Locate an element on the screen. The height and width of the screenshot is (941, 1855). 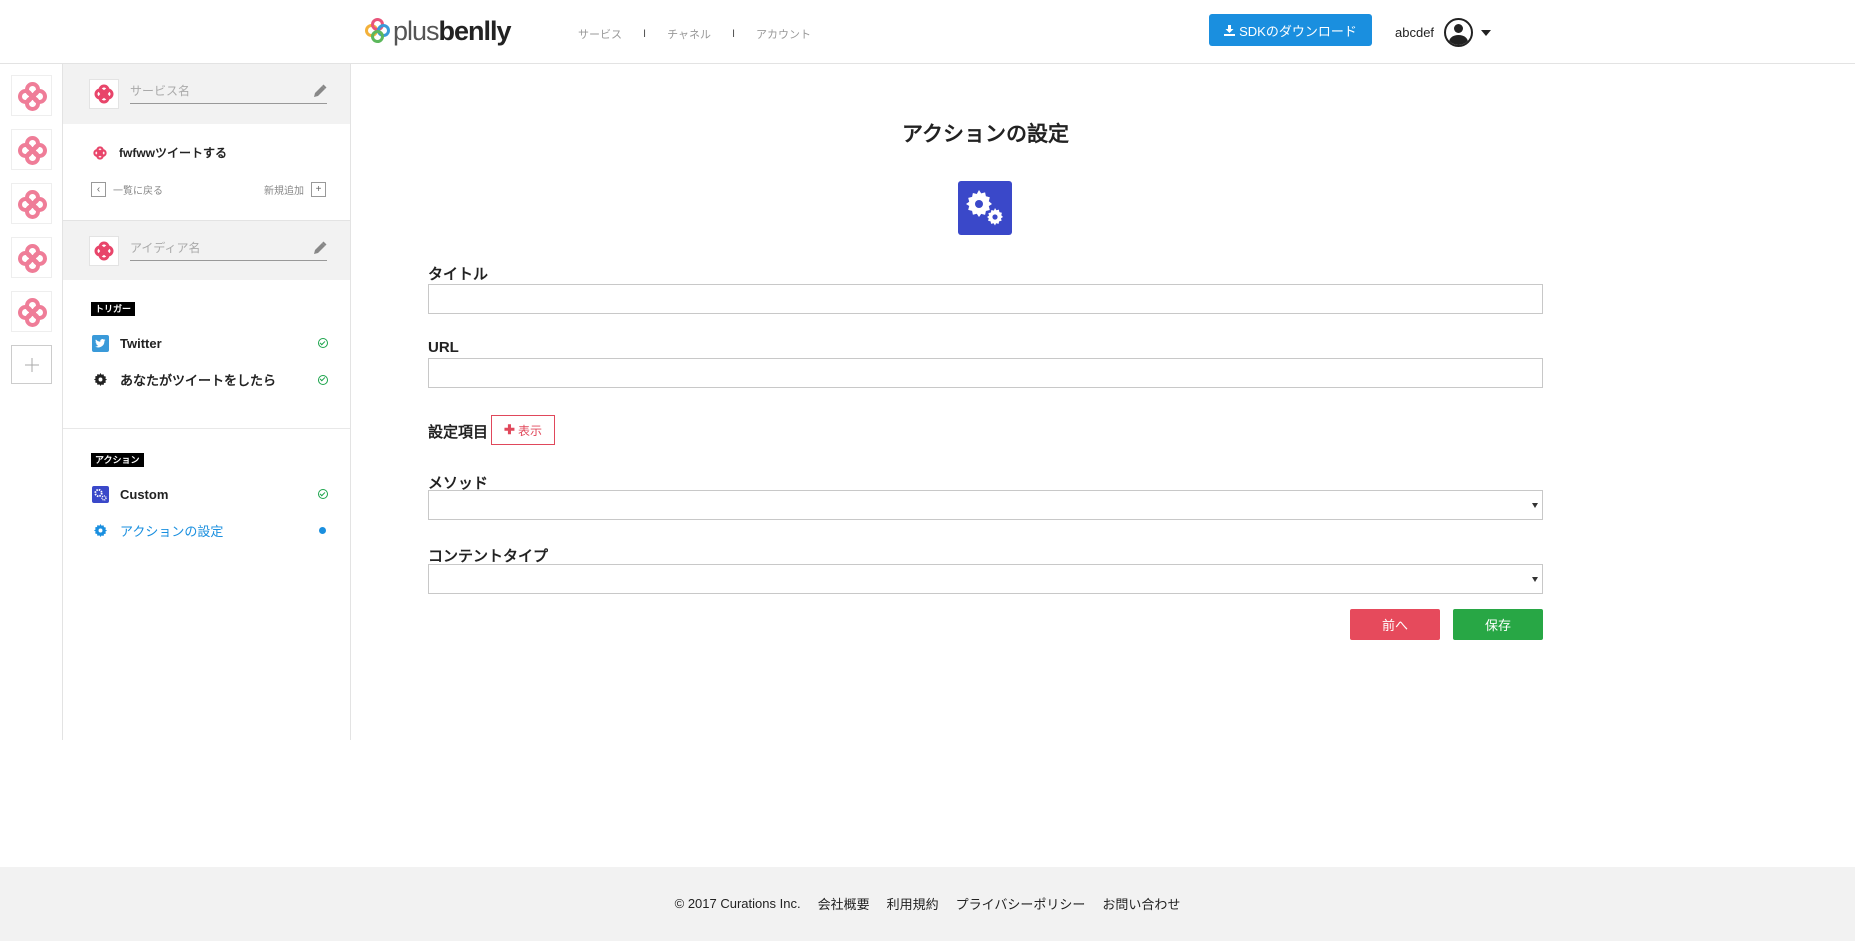
service-rail is located at coordinates (31, 402).